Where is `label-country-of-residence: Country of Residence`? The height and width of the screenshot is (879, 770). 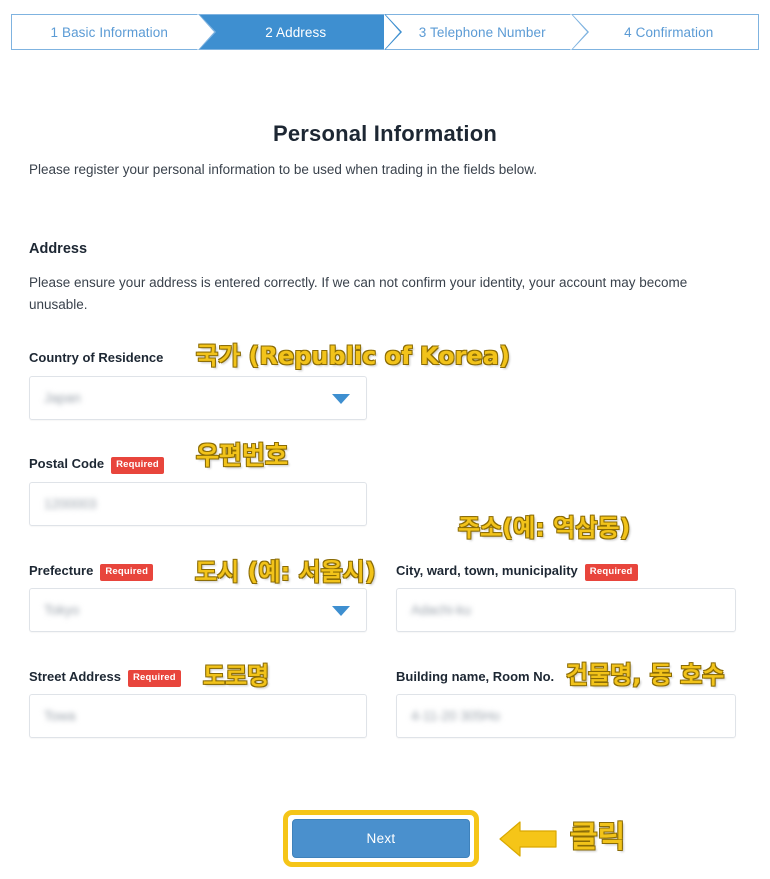
label-country-of-residence: Country of Residence is located at coordinates (96, 357).